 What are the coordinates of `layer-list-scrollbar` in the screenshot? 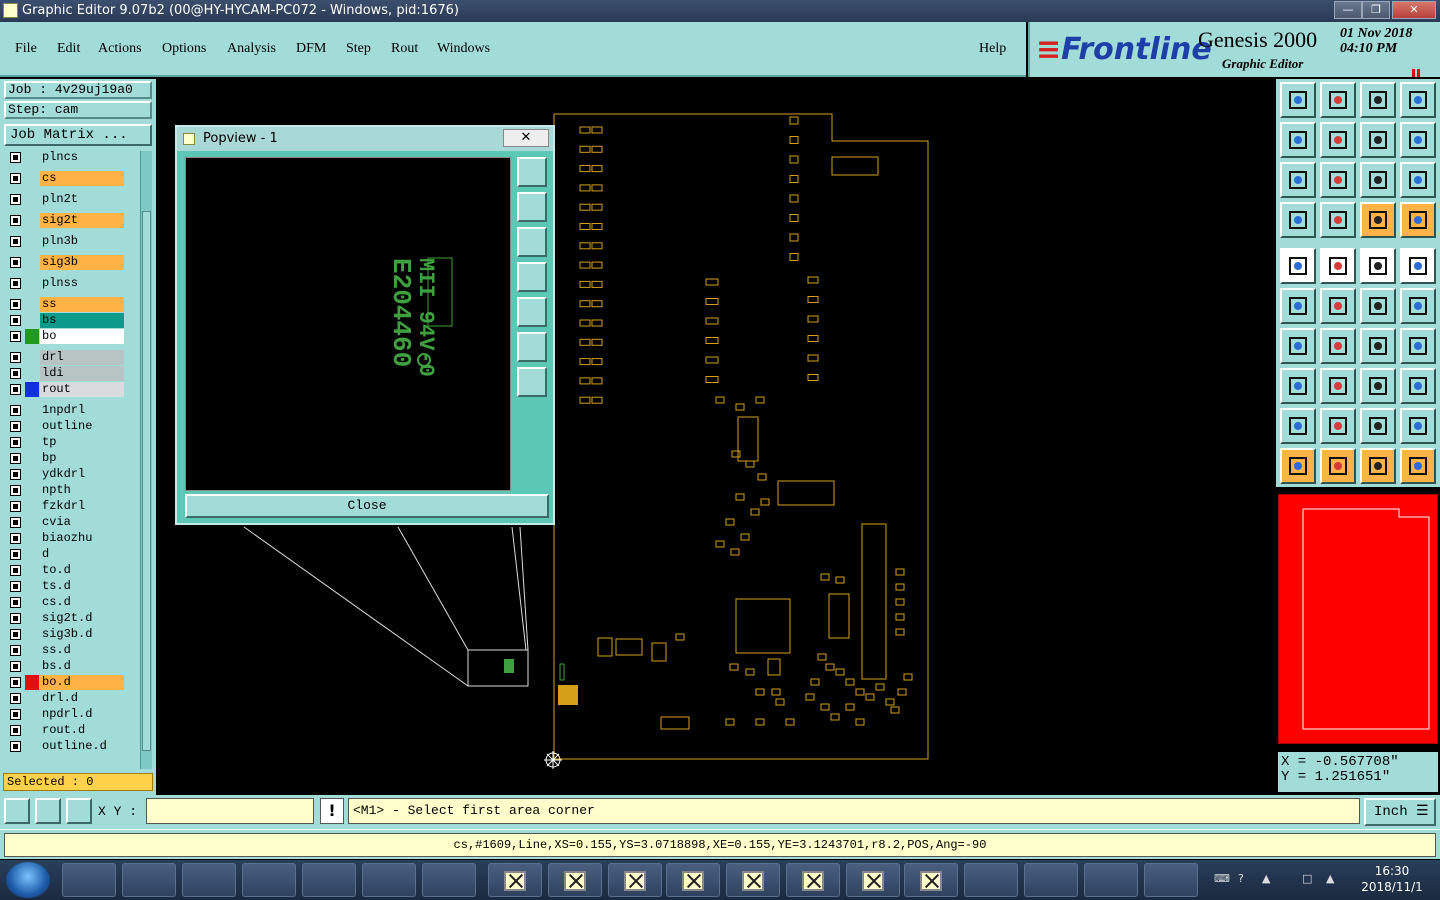 It's located at (146, 460).